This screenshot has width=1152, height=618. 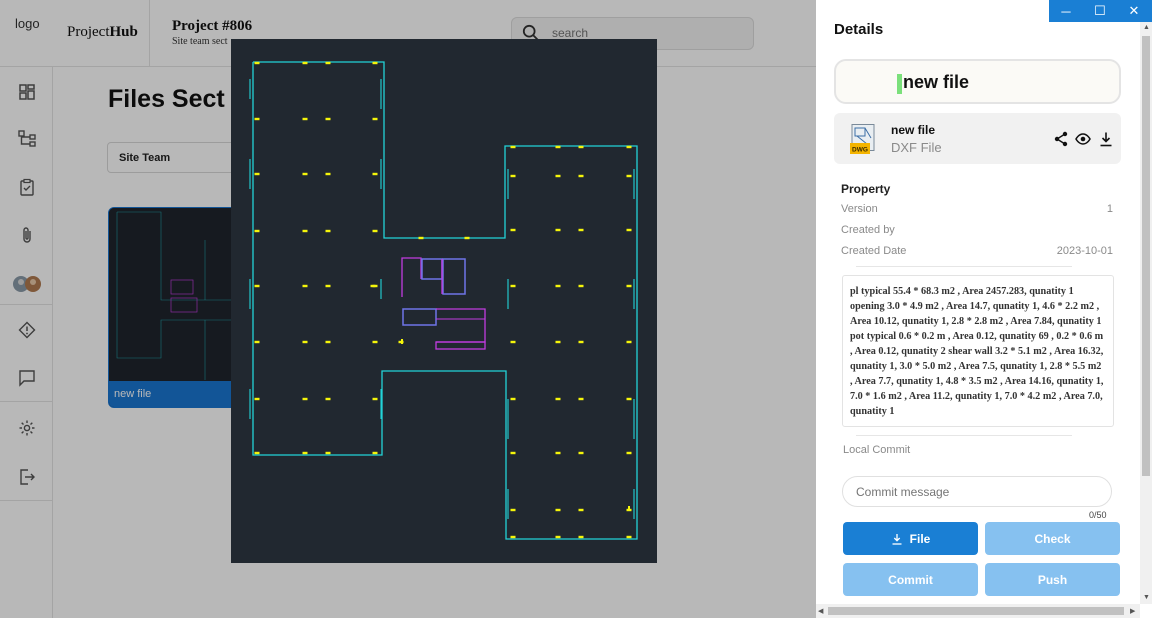 What do you see at coordinates (820, 611) in the screenshot?
I see `scroll-left-arrow: ◀` at bounding box center [820, 611].